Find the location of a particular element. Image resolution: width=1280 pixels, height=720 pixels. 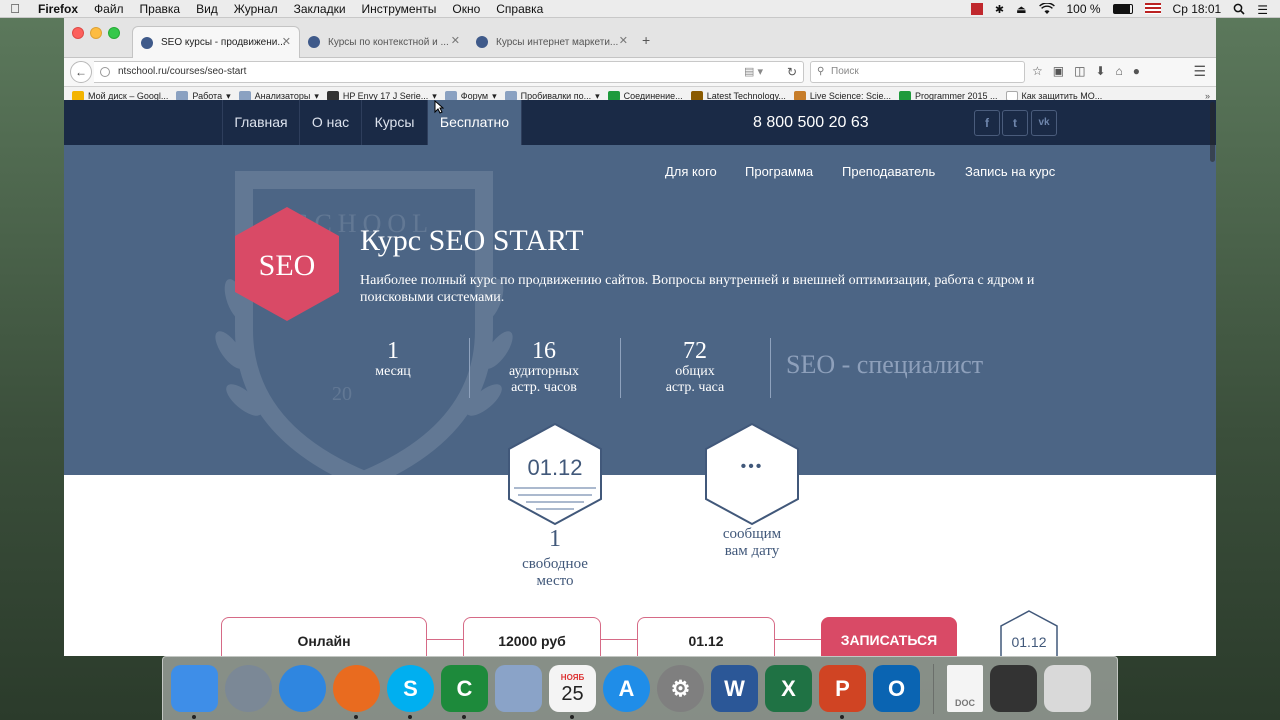

anchor-enroll: Запись на курс is located at coordinates (1010, 171).